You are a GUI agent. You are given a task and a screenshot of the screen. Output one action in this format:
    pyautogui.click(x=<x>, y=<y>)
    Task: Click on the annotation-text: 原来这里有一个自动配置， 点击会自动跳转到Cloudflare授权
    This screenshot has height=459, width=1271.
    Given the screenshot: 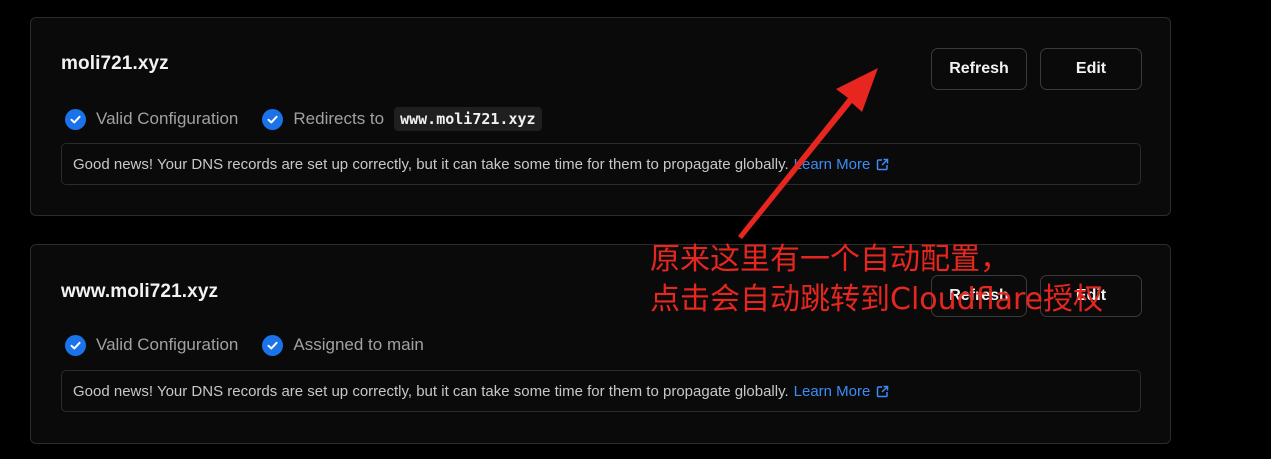 What is the action you would take?
    pyautogui.click(x=876, y=280)
    